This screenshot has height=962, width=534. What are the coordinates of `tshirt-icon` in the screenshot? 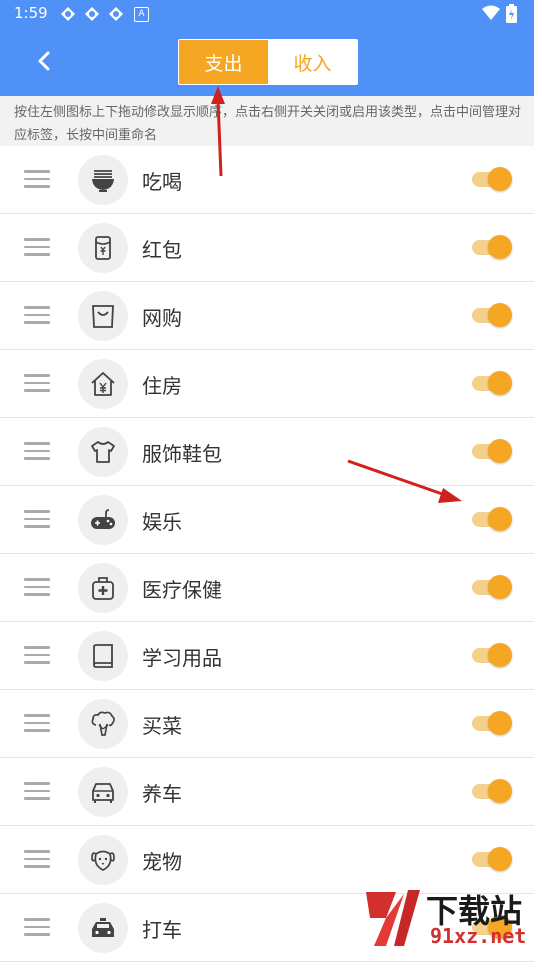 It's located at (103, 452).